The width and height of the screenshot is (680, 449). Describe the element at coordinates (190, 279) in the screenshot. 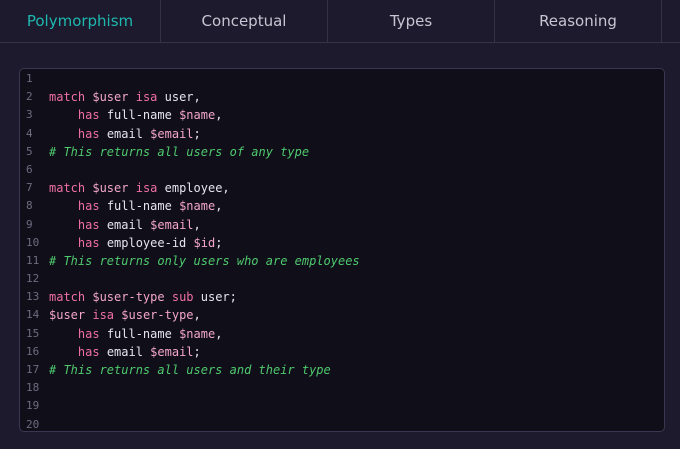

I see `code-line: 12` at that location.